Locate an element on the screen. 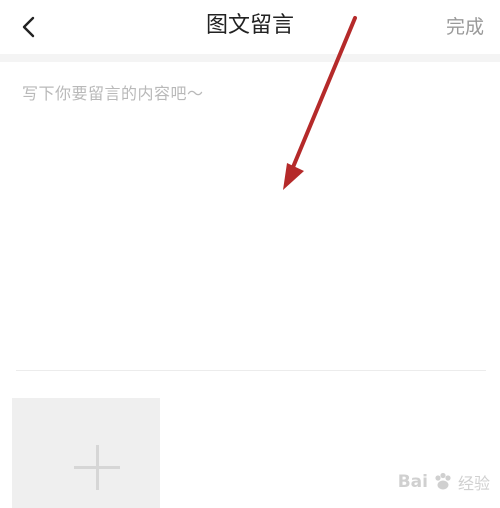 The height and width of the screenshot is (508, 500). watermark-brand: Bai is located at coordinates (412, 482).